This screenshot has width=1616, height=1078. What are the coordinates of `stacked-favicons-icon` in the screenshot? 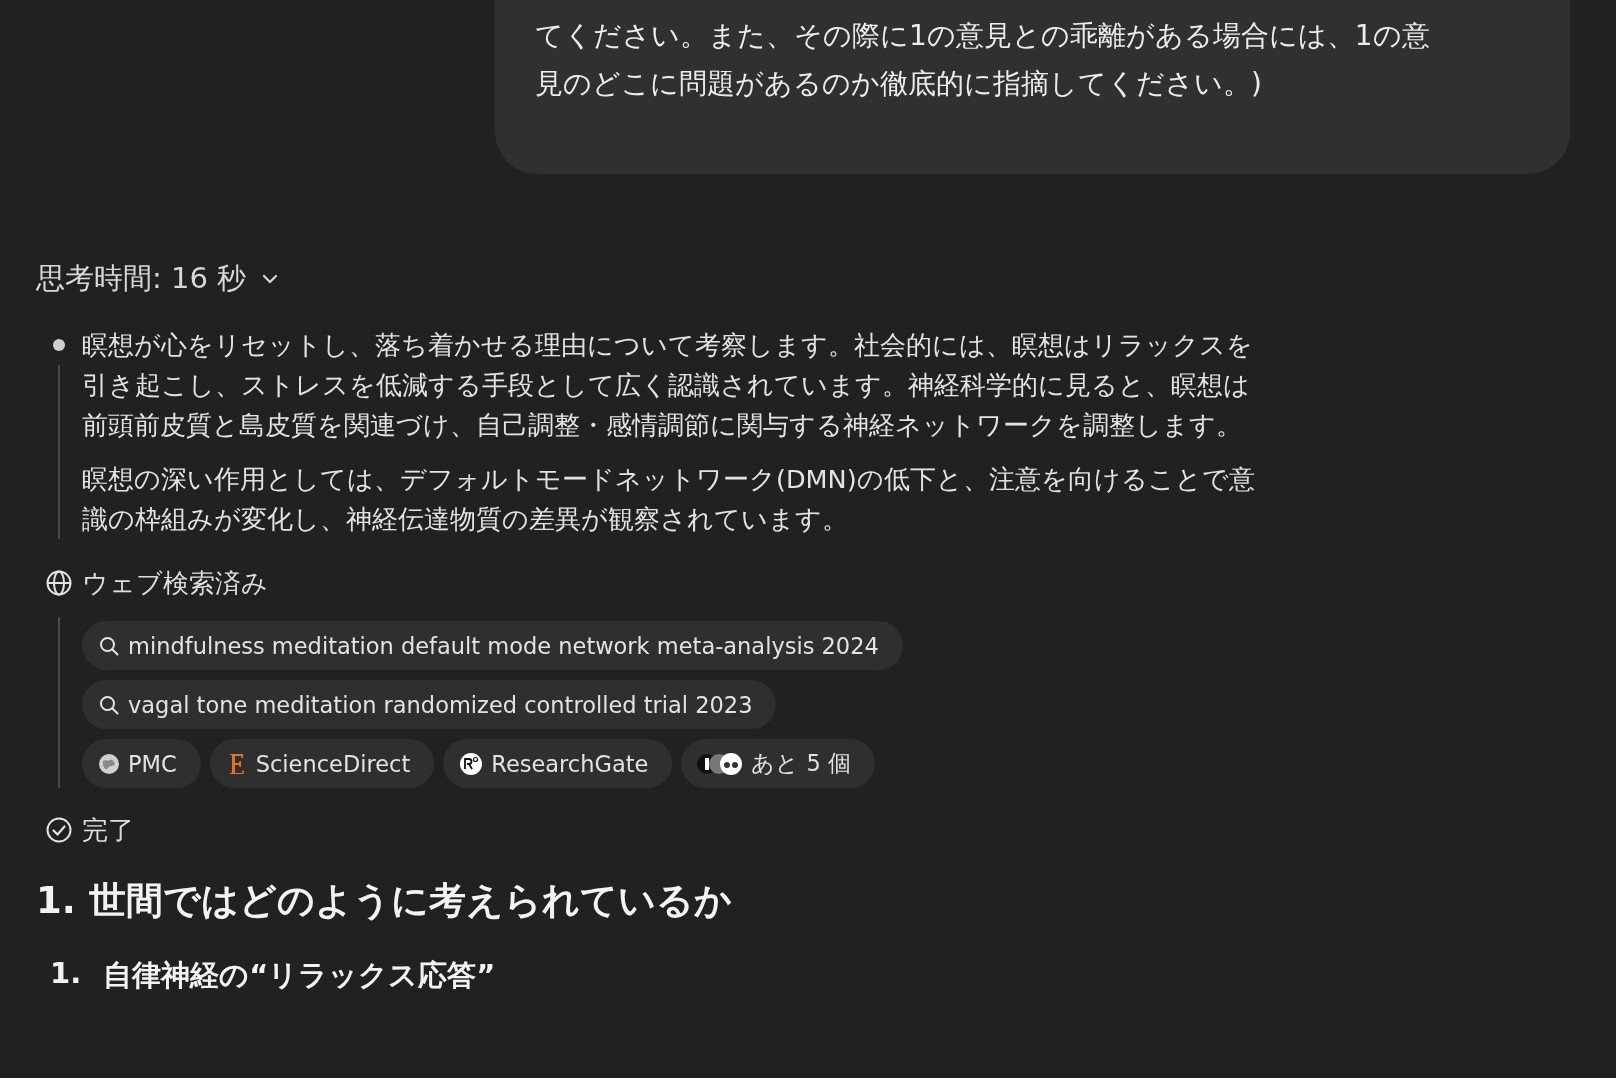 It's located at (720, 763).